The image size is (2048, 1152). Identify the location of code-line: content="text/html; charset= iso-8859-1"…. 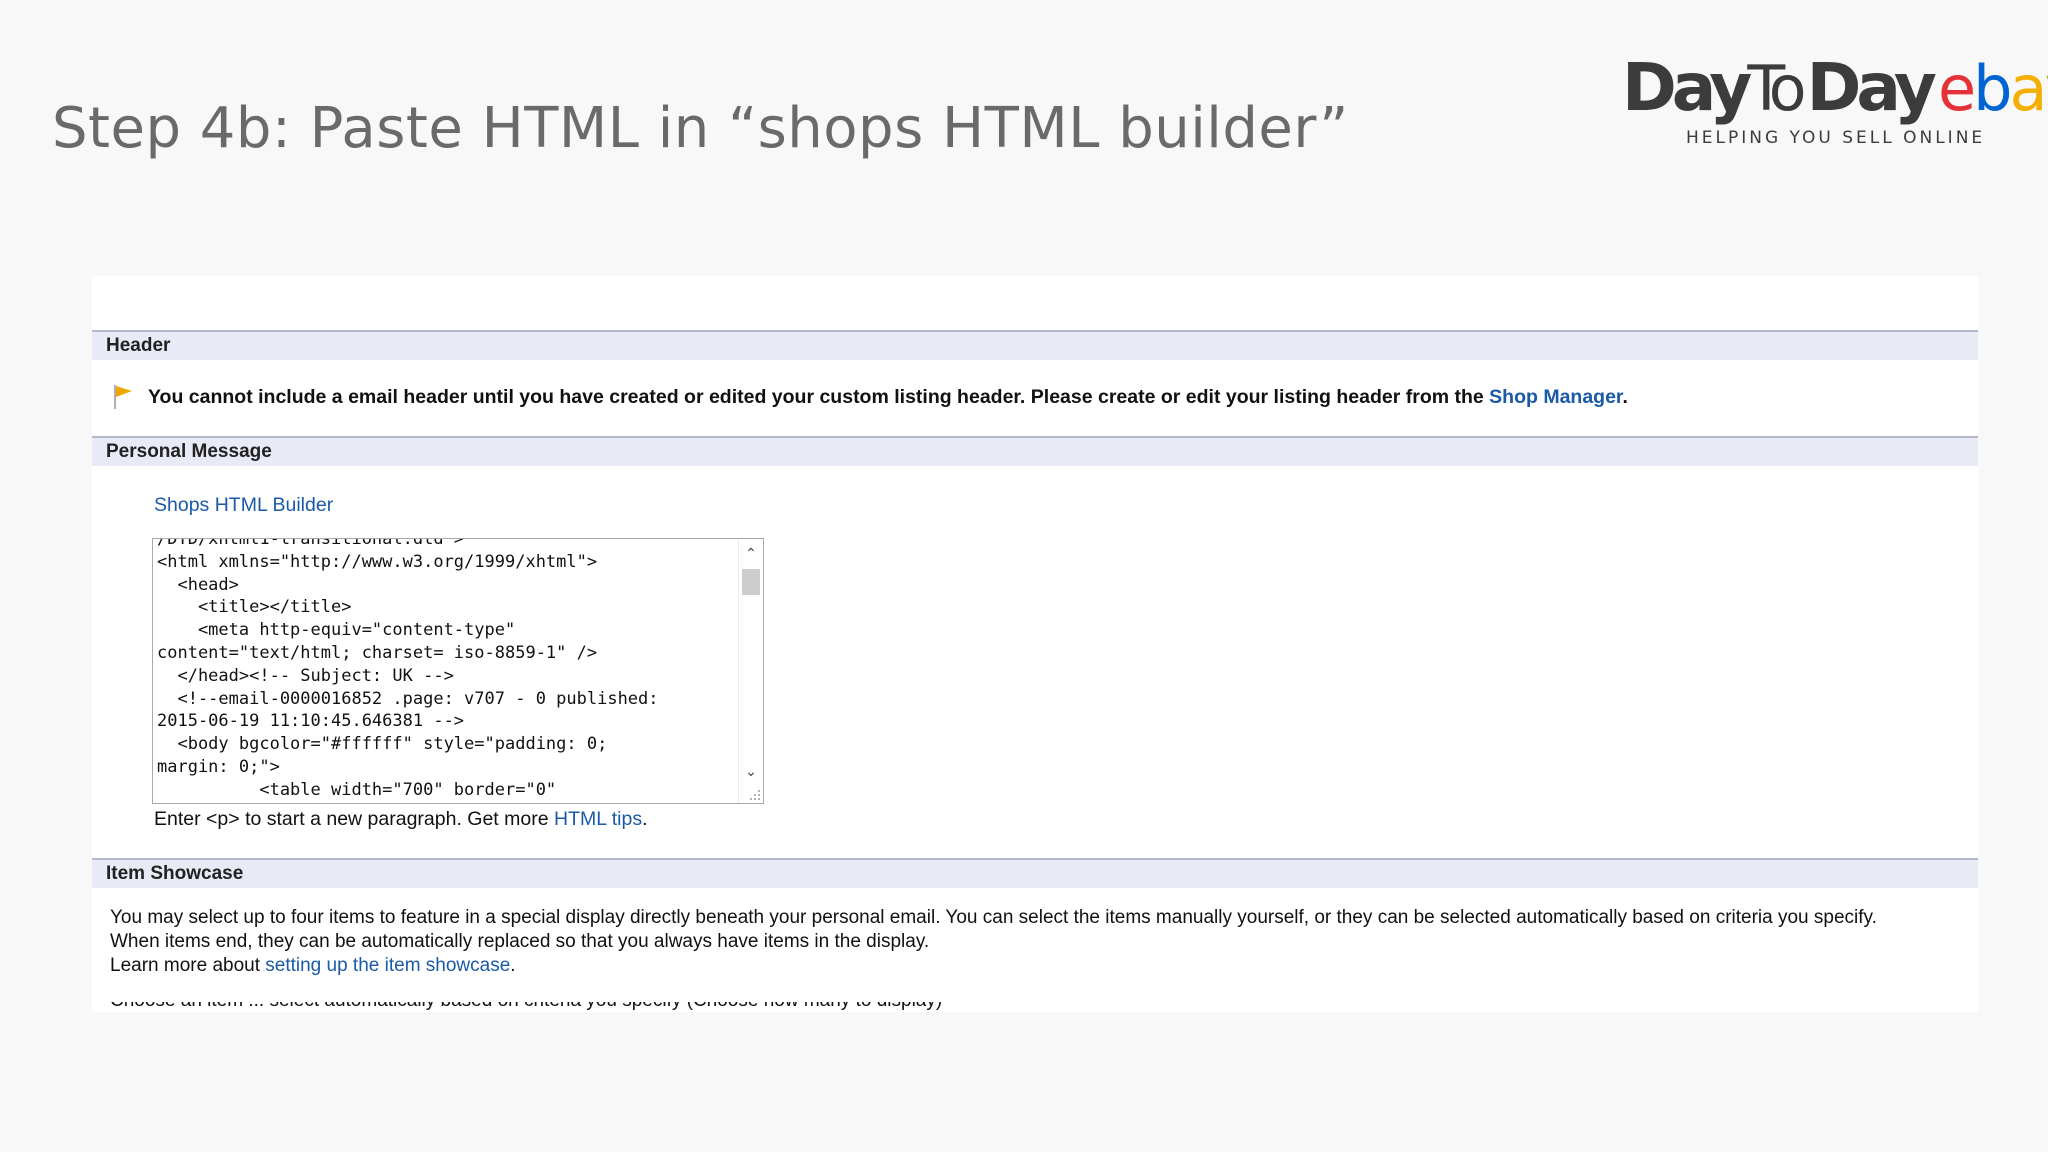
(446, 653).